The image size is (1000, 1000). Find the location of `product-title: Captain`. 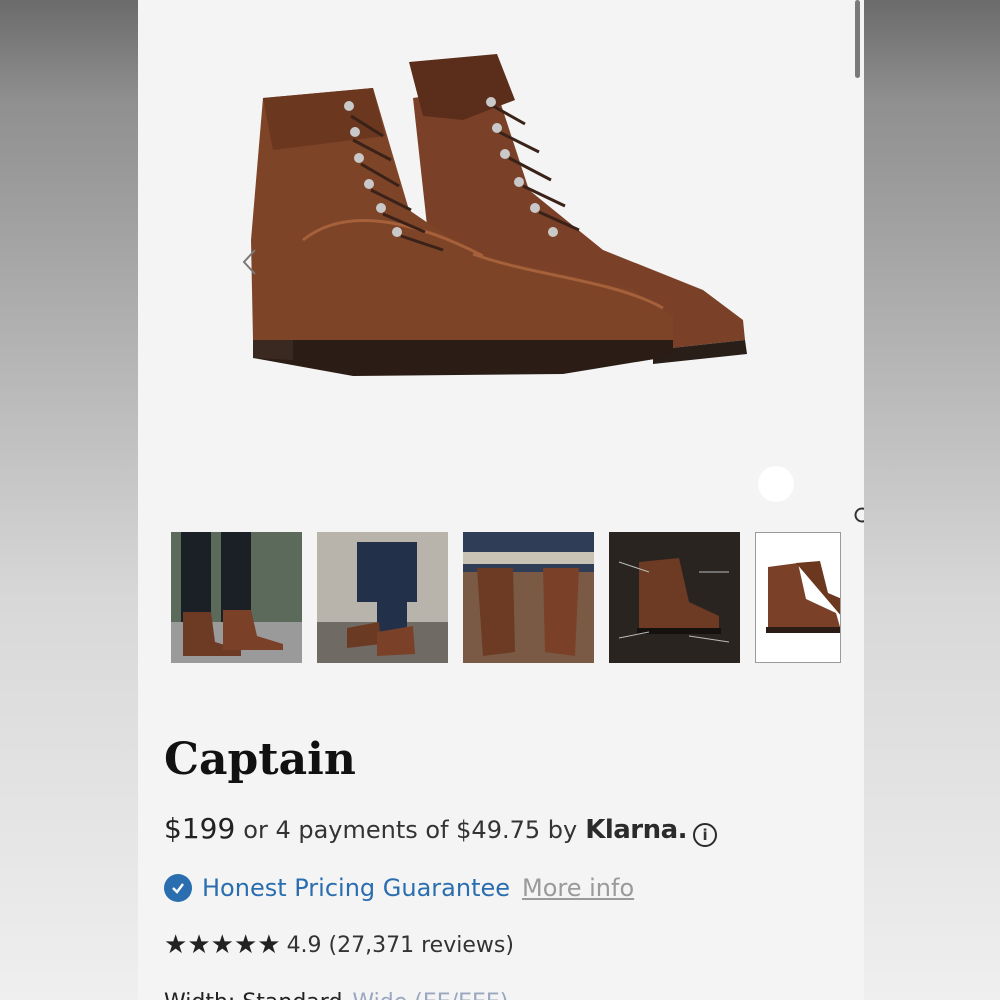

product-title: Captain is located at coordinates (260, 759).